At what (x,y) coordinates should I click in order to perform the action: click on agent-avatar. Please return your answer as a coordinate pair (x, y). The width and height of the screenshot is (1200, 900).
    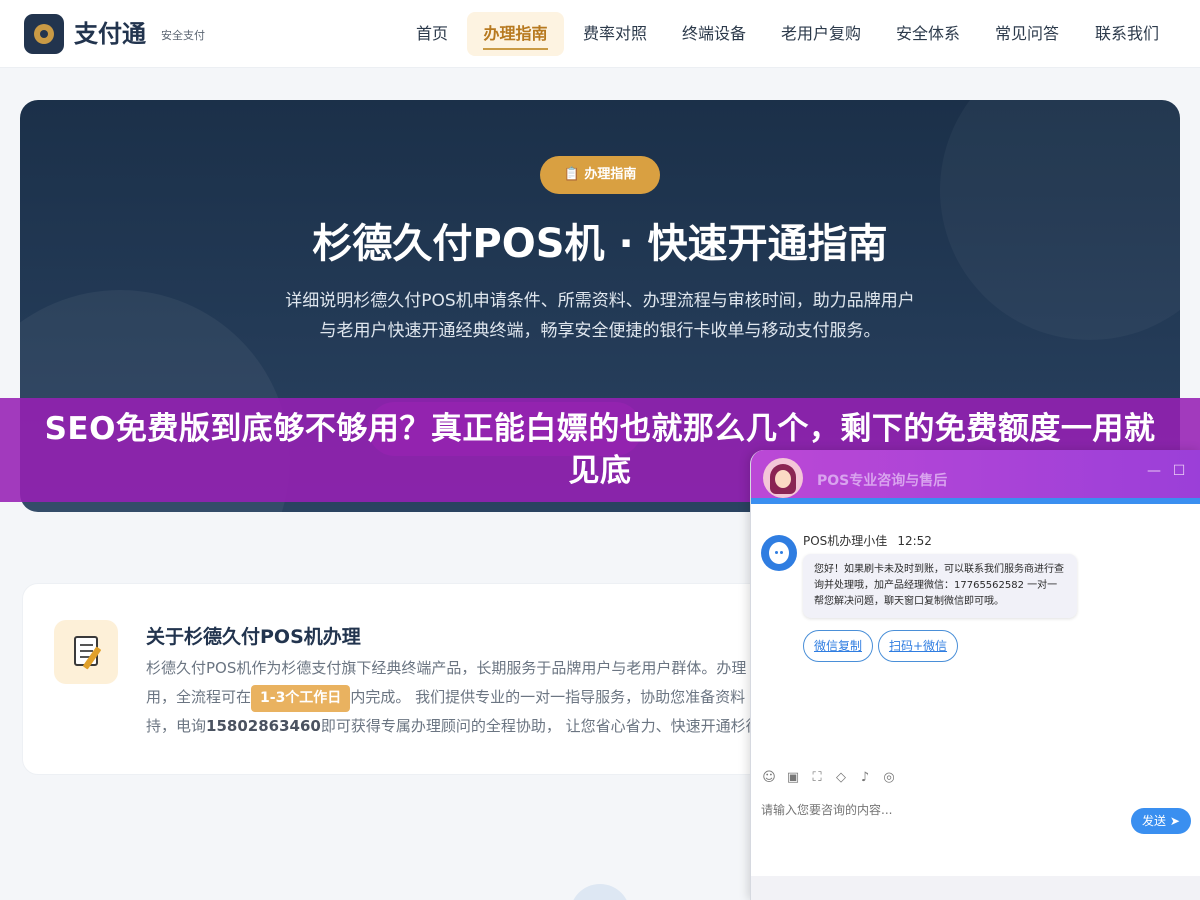
    Looking at the image, I should click on (783, 478).